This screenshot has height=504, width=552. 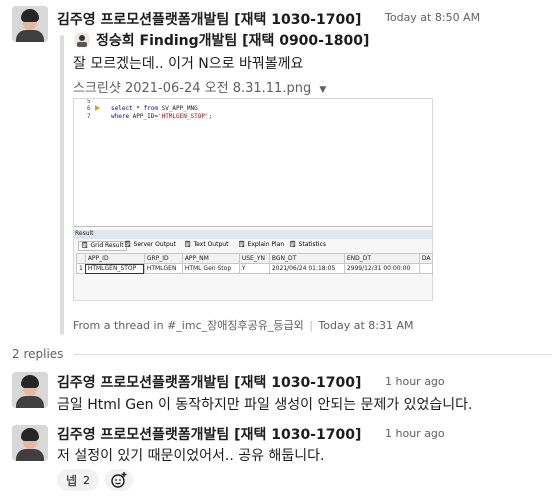 What do you see at coordinates (307, 246) in the screenshot?
I see `tab-statistics: 🗒 Statistics` at bounding box center [307, 246].